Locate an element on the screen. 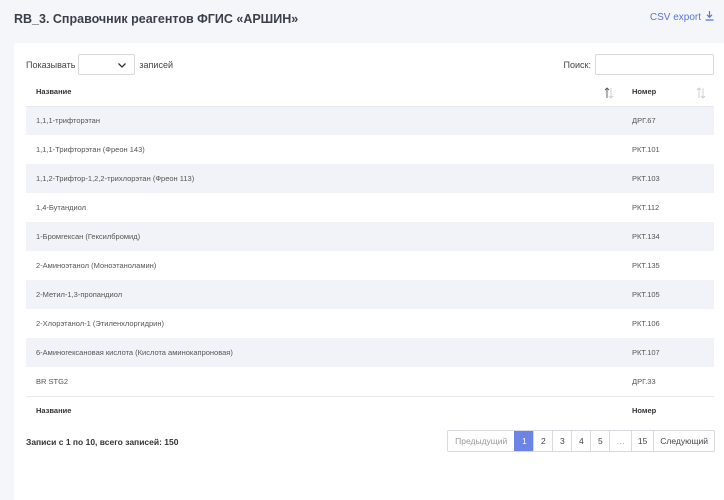 The image size is (724, 500). next-page-button: Следующий is located at coordinates (683, 441).